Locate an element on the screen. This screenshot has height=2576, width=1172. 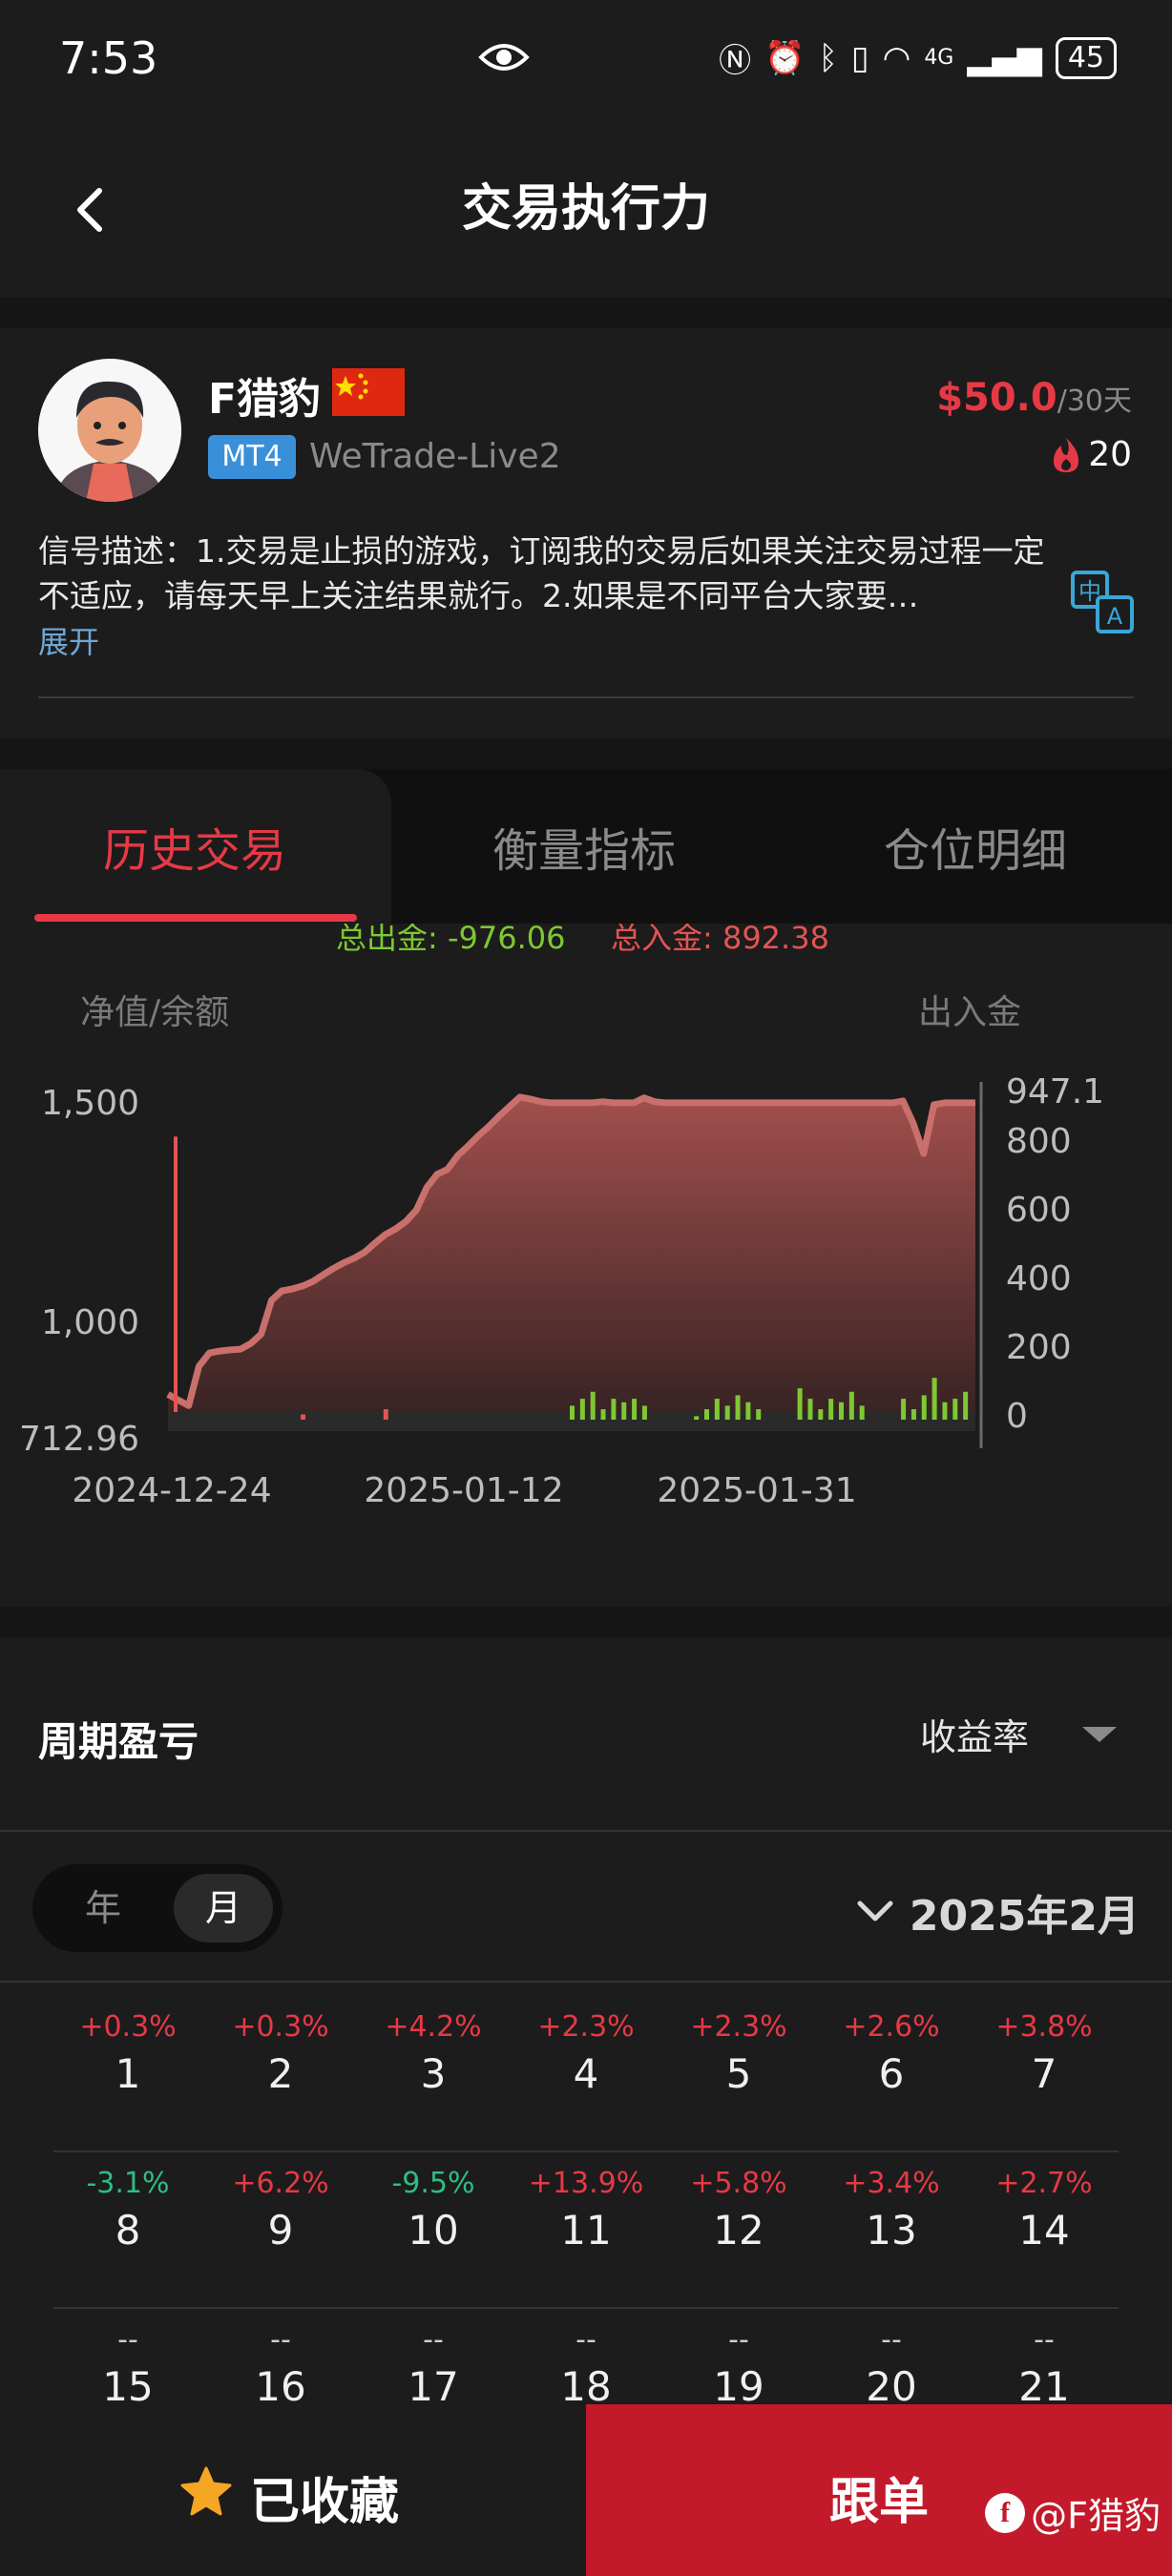
calendar-day-cell: -9.5% 10 is located at coordinates (433, 2208).